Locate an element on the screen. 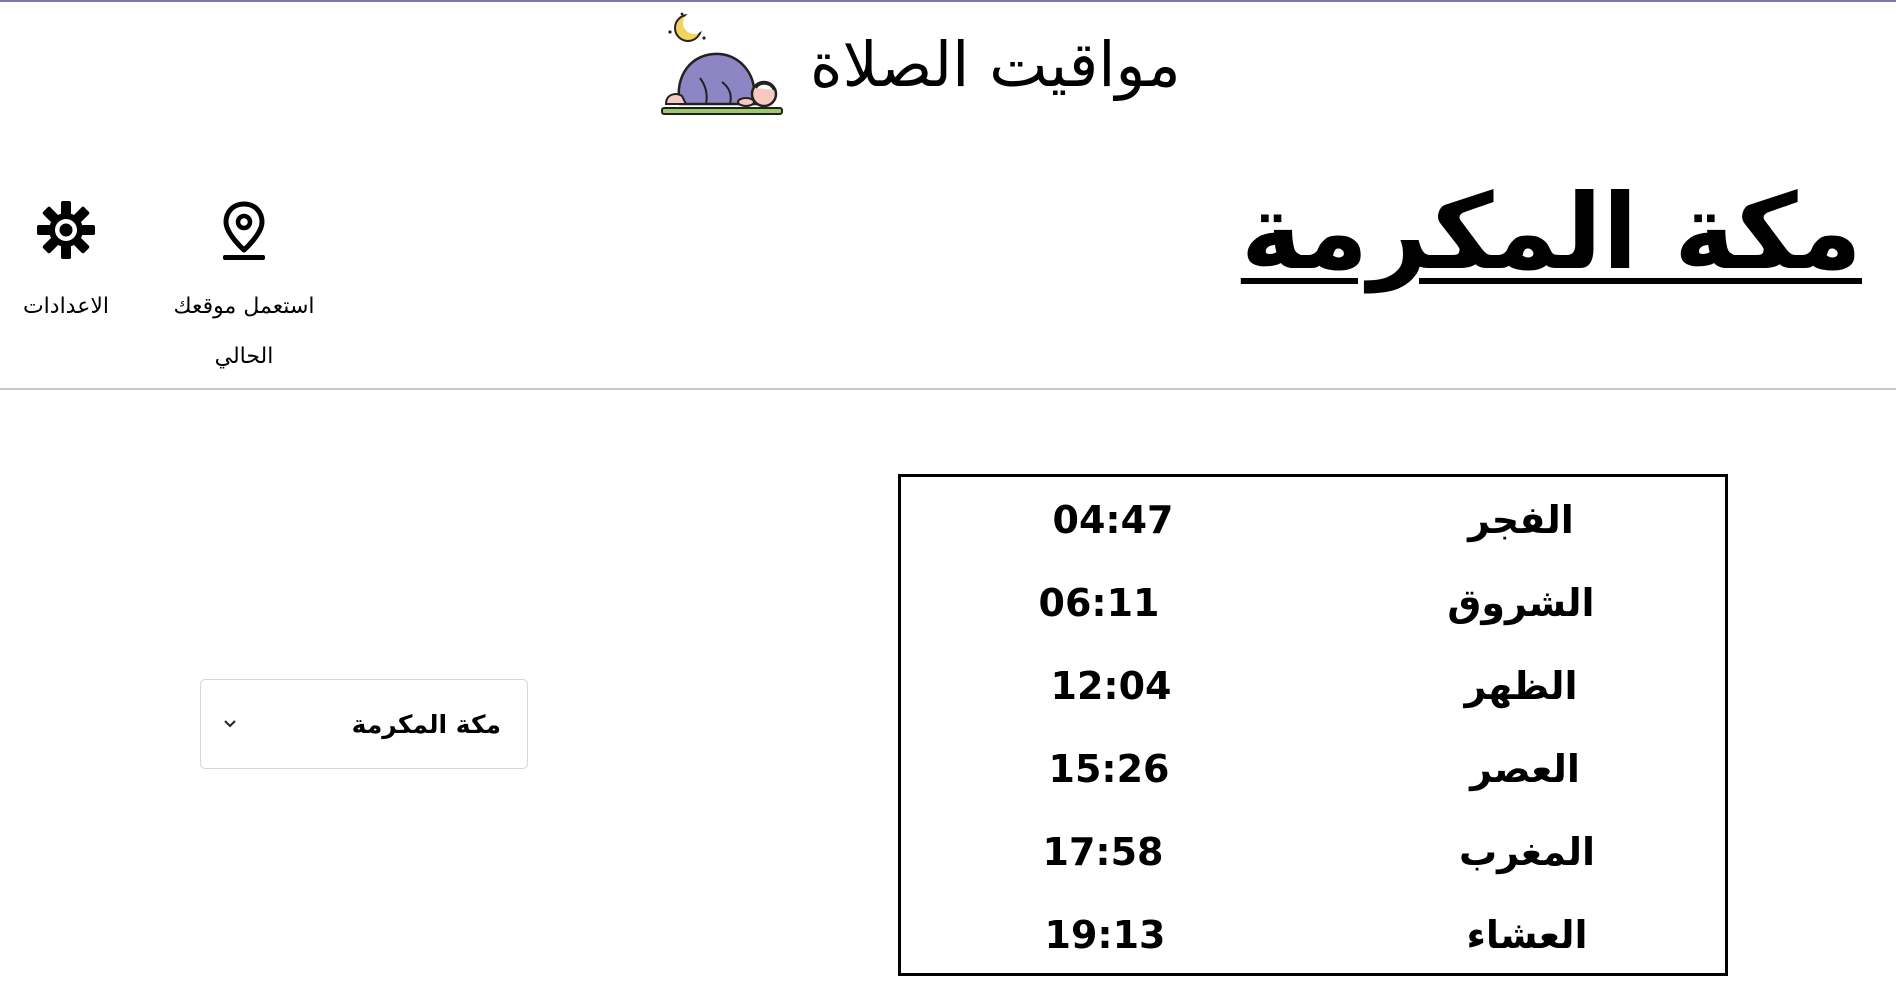 The width and height of the screenshot is (1896, 998). prayer-time: 15:26 is located at coordinates (1109, 769).